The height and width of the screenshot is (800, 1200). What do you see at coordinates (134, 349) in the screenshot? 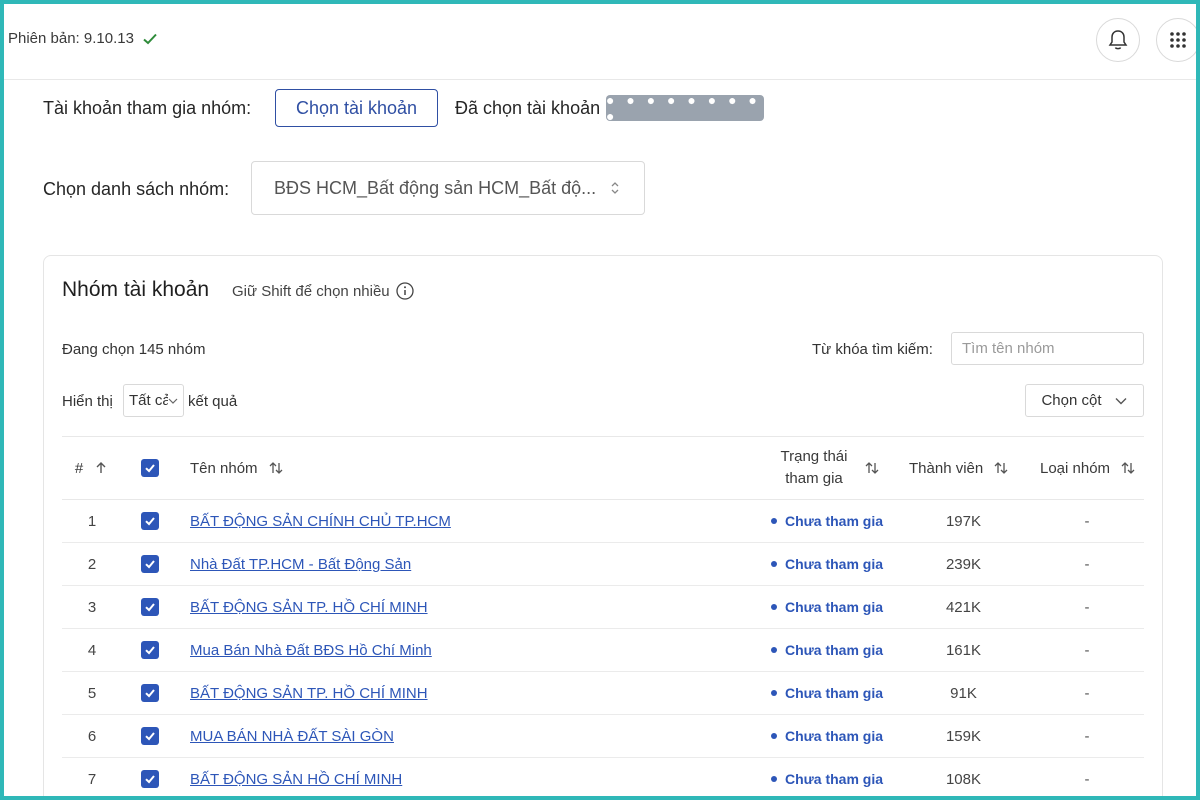
I see `selected-count: Đang chọn 145 nhóm` at bounding box center [134, 349].